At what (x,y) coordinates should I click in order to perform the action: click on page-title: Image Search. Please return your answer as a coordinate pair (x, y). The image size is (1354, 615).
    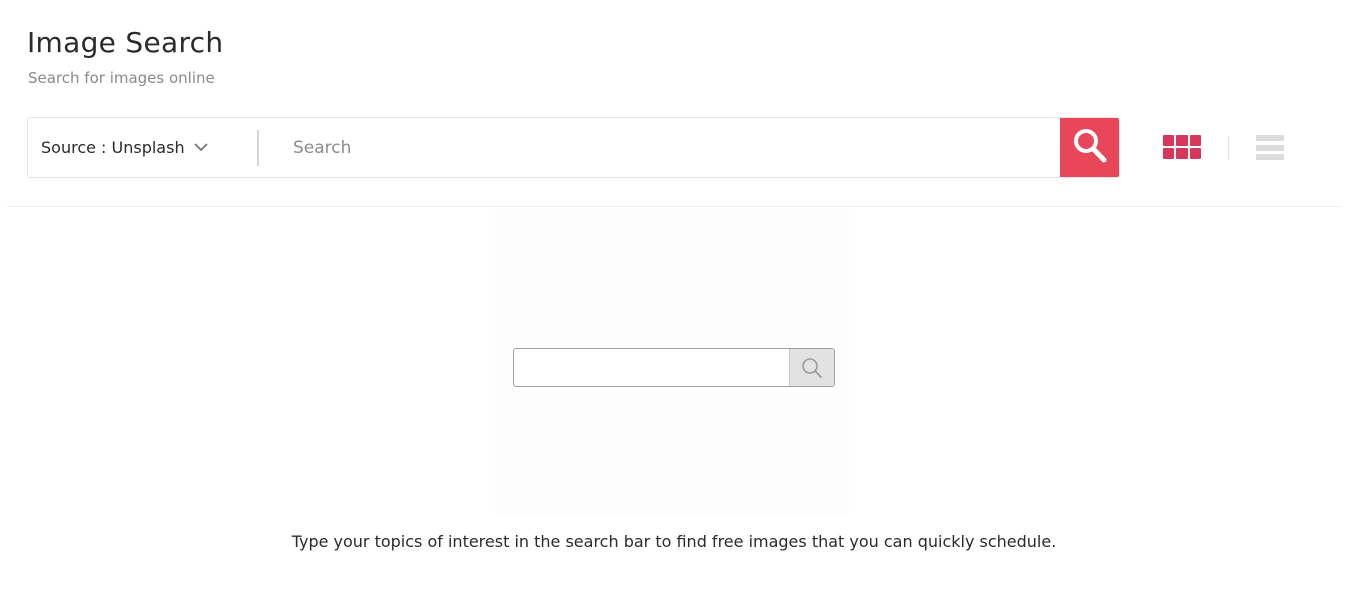
    Looking at the image, I should click on (125, 42).